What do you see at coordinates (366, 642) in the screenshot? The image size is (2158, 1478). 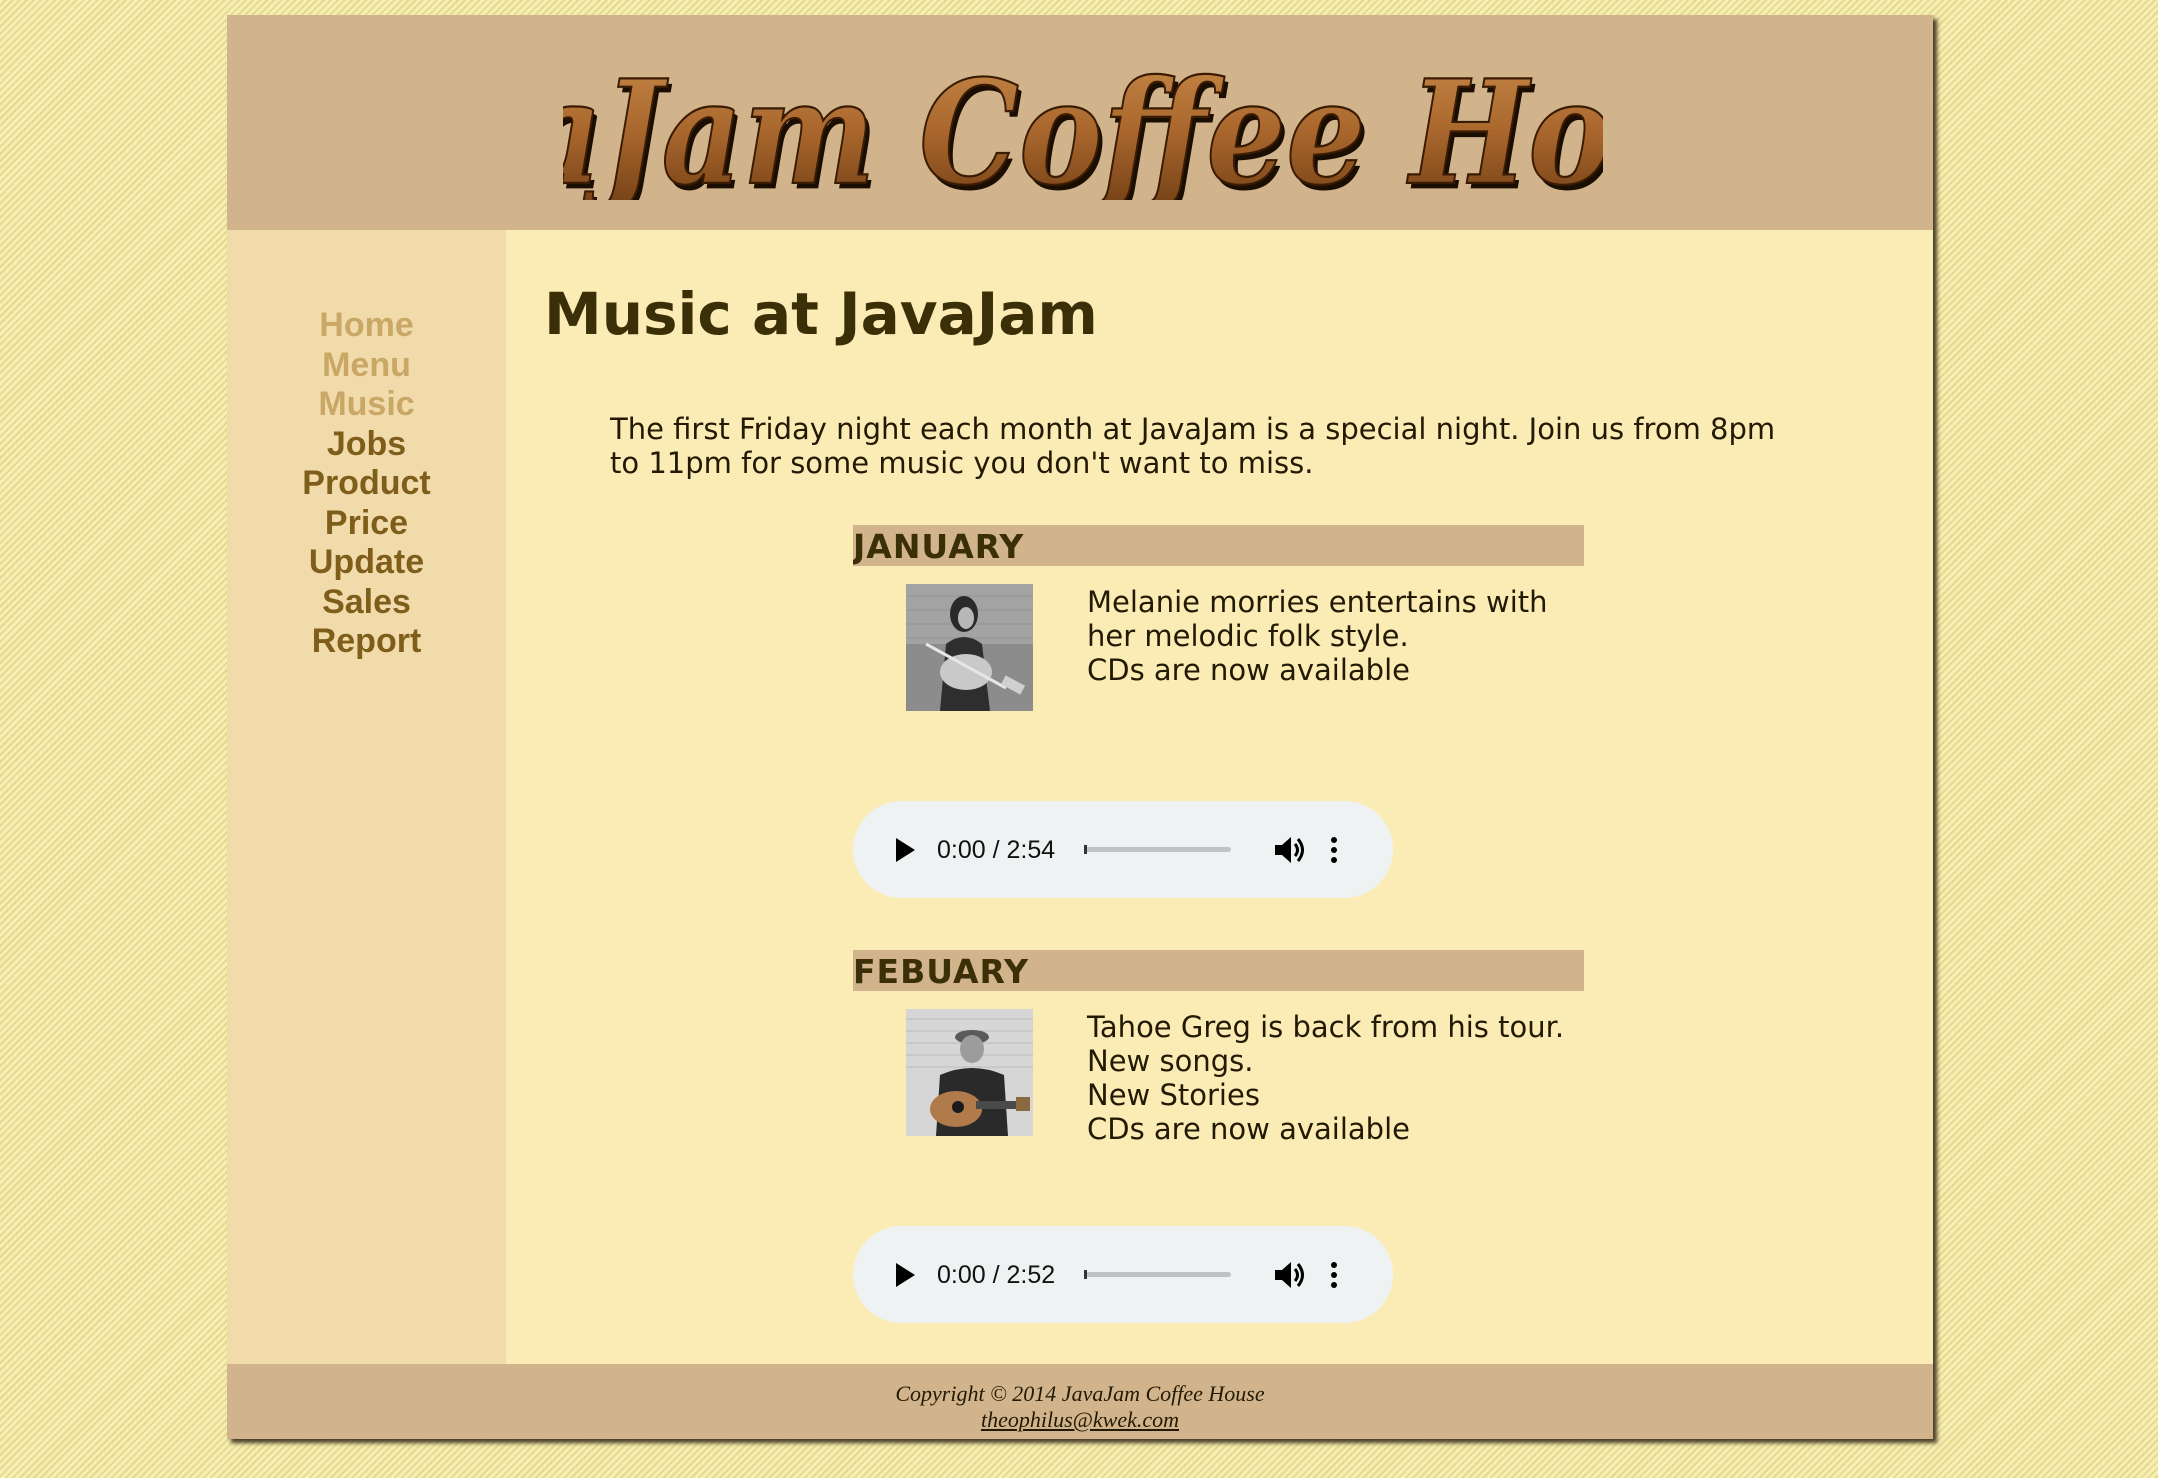 I see `nav-link-report: Report` at bounding box center [366, 642].